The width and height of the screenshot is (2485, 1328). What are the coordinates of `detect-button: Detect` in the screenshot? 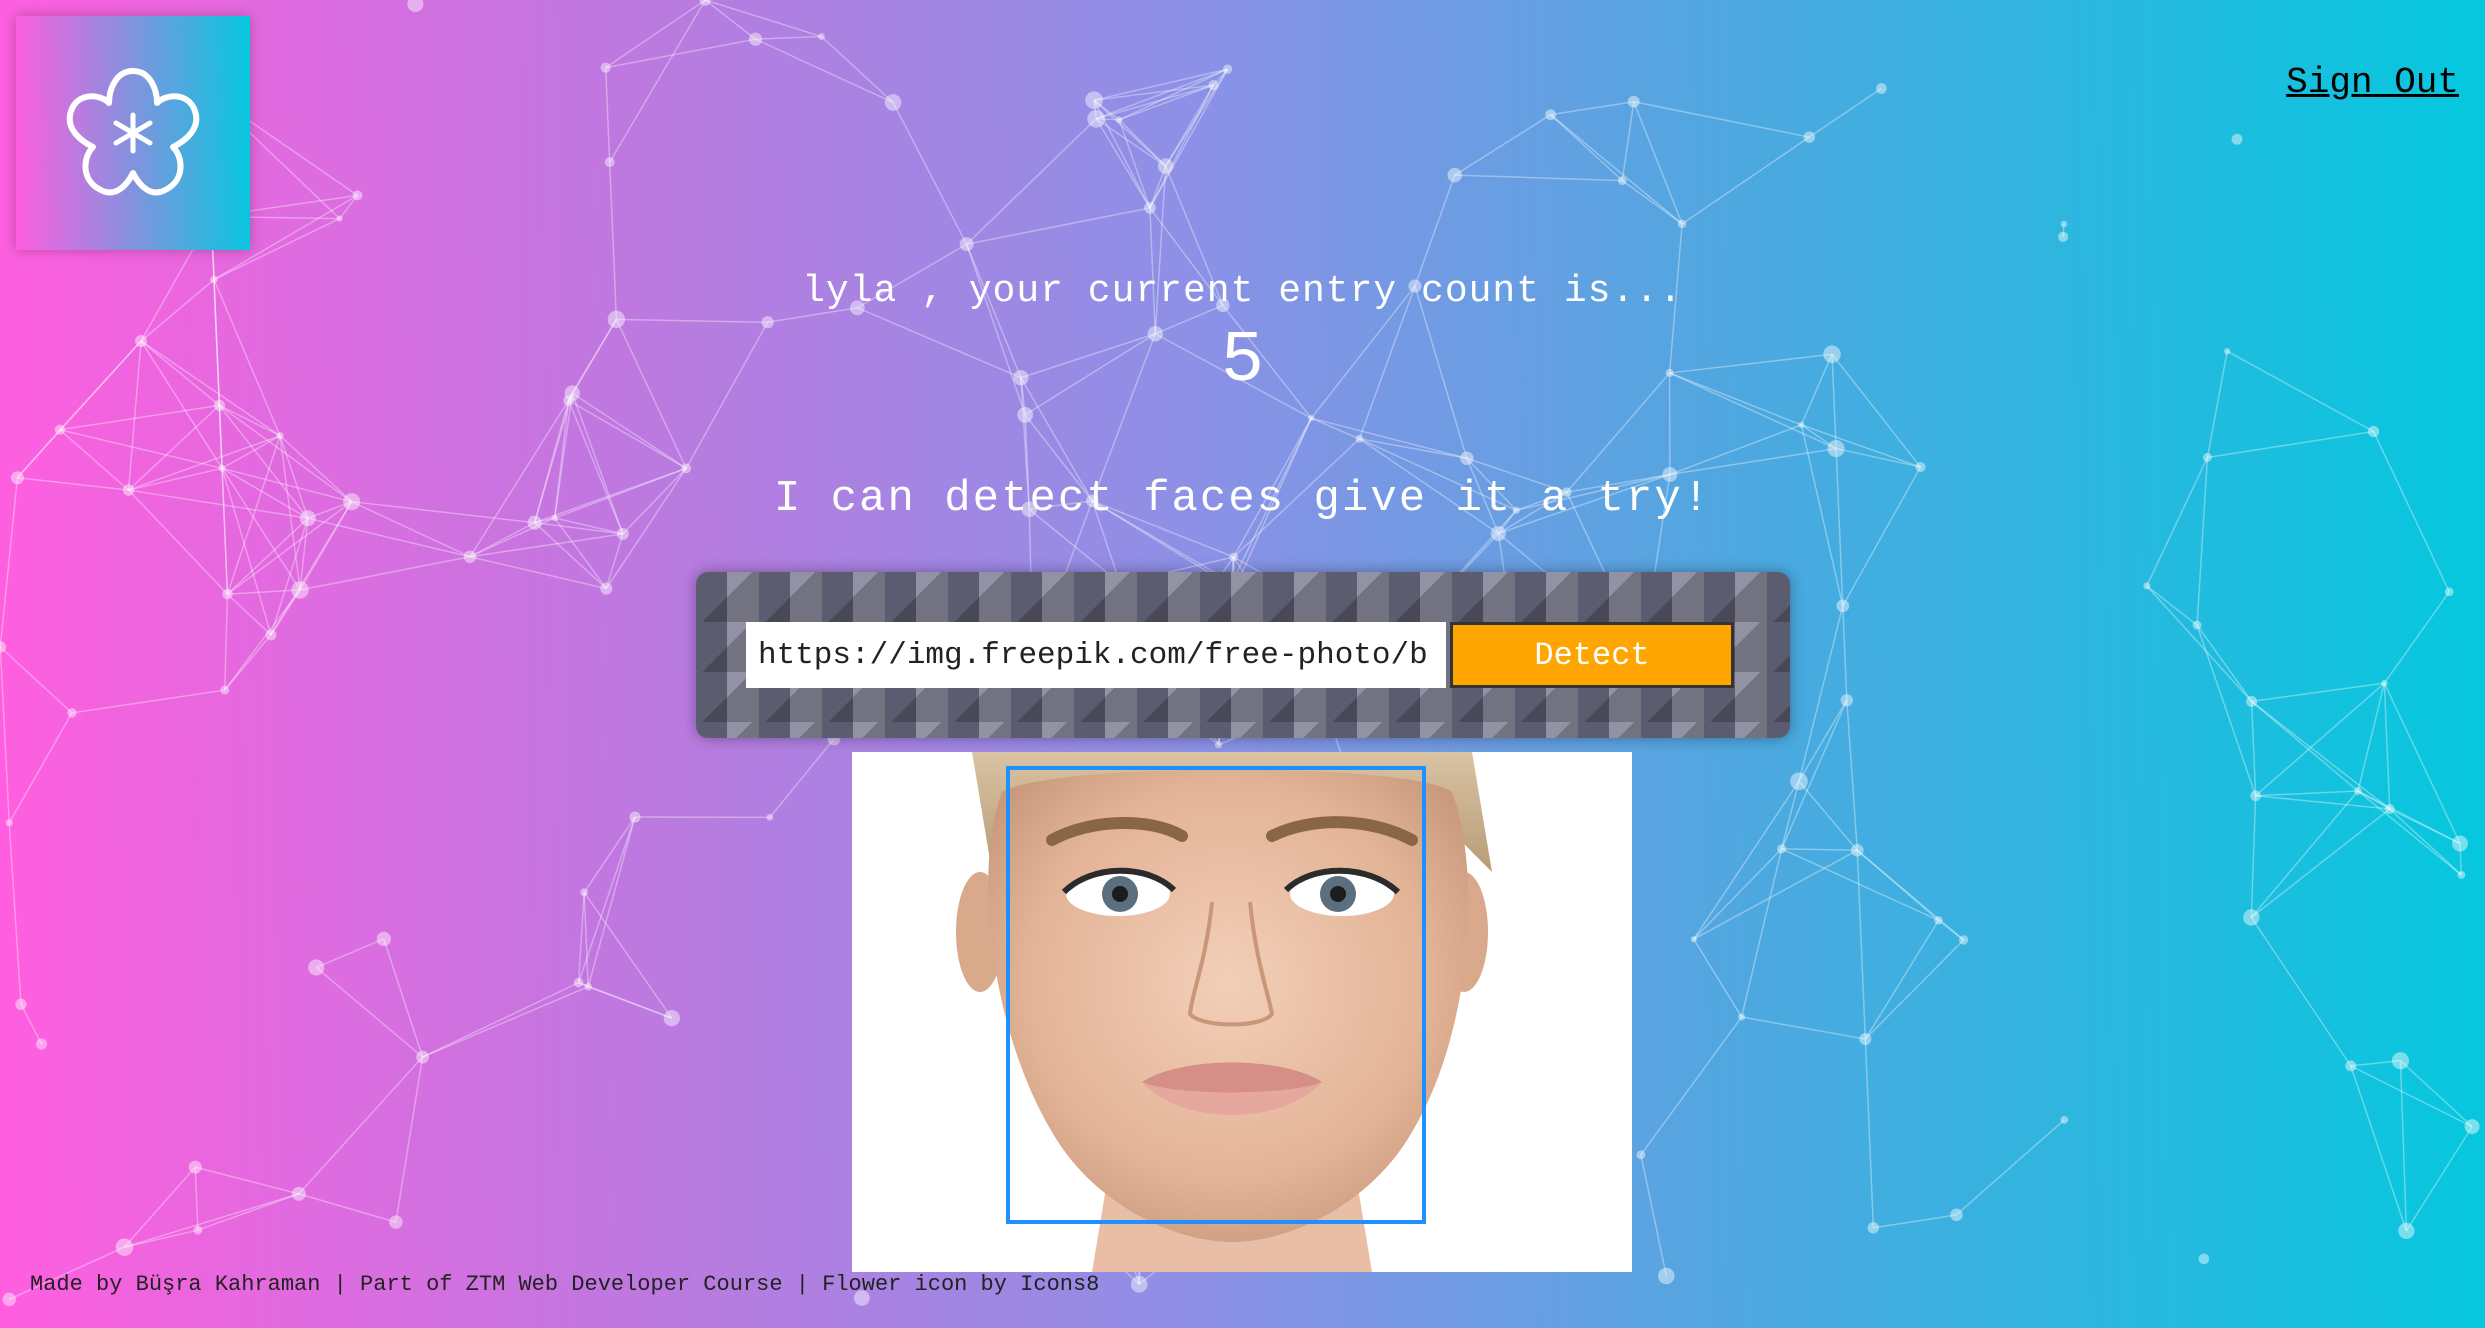 It's located at (1592, 655).